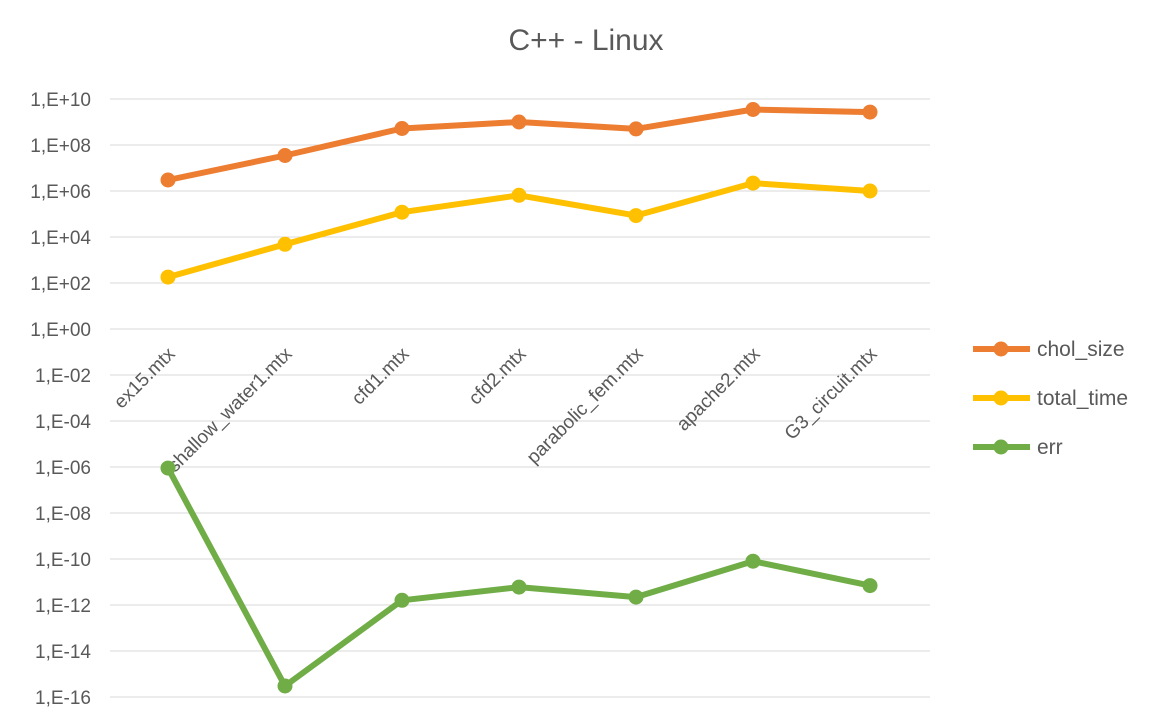 This screenshot has width=1172, height=728. What do you see at coordinates (719, 389) in the screenshot?
I see `x-tick-label: apache2.mtx` at bounding box center [719, 389].